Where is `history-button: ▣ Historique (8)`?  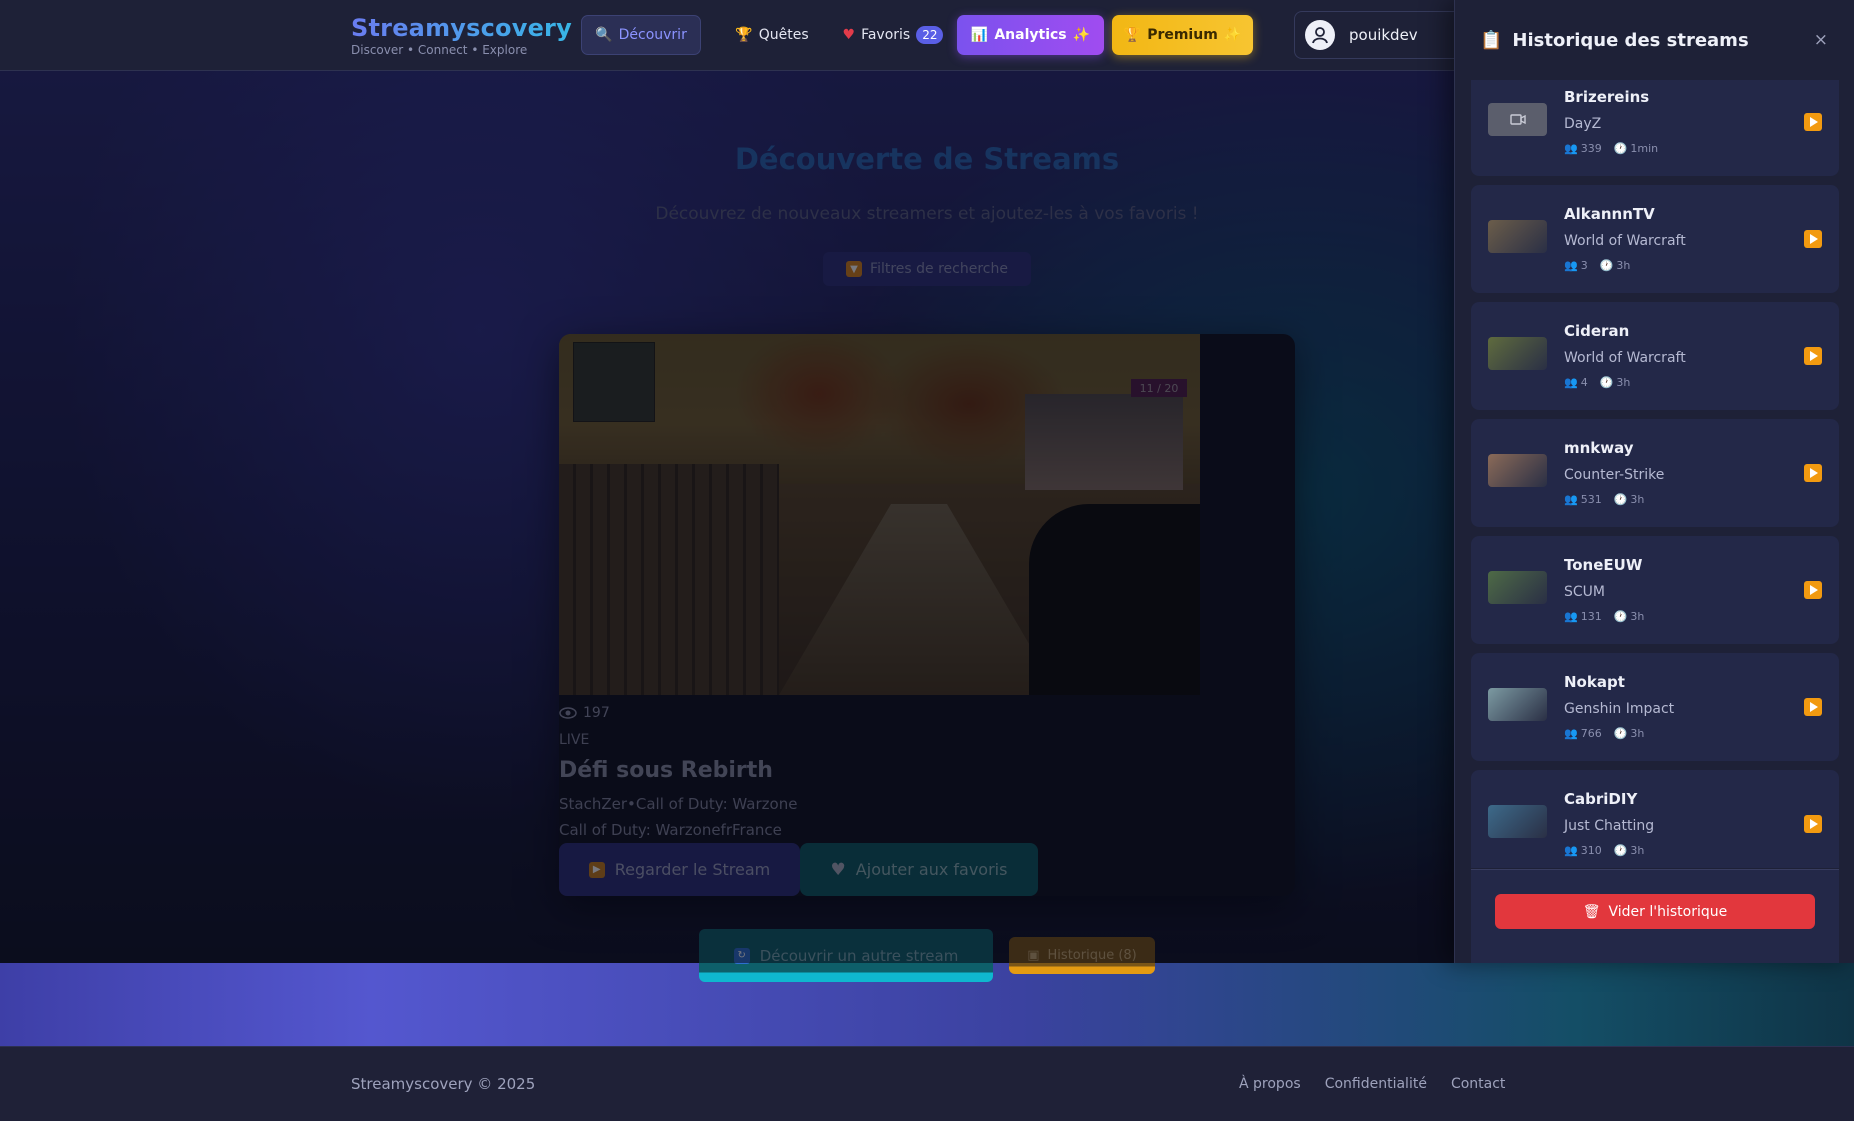 history-button: ▣ Historique (8) is located at coordinates (1082, 955).